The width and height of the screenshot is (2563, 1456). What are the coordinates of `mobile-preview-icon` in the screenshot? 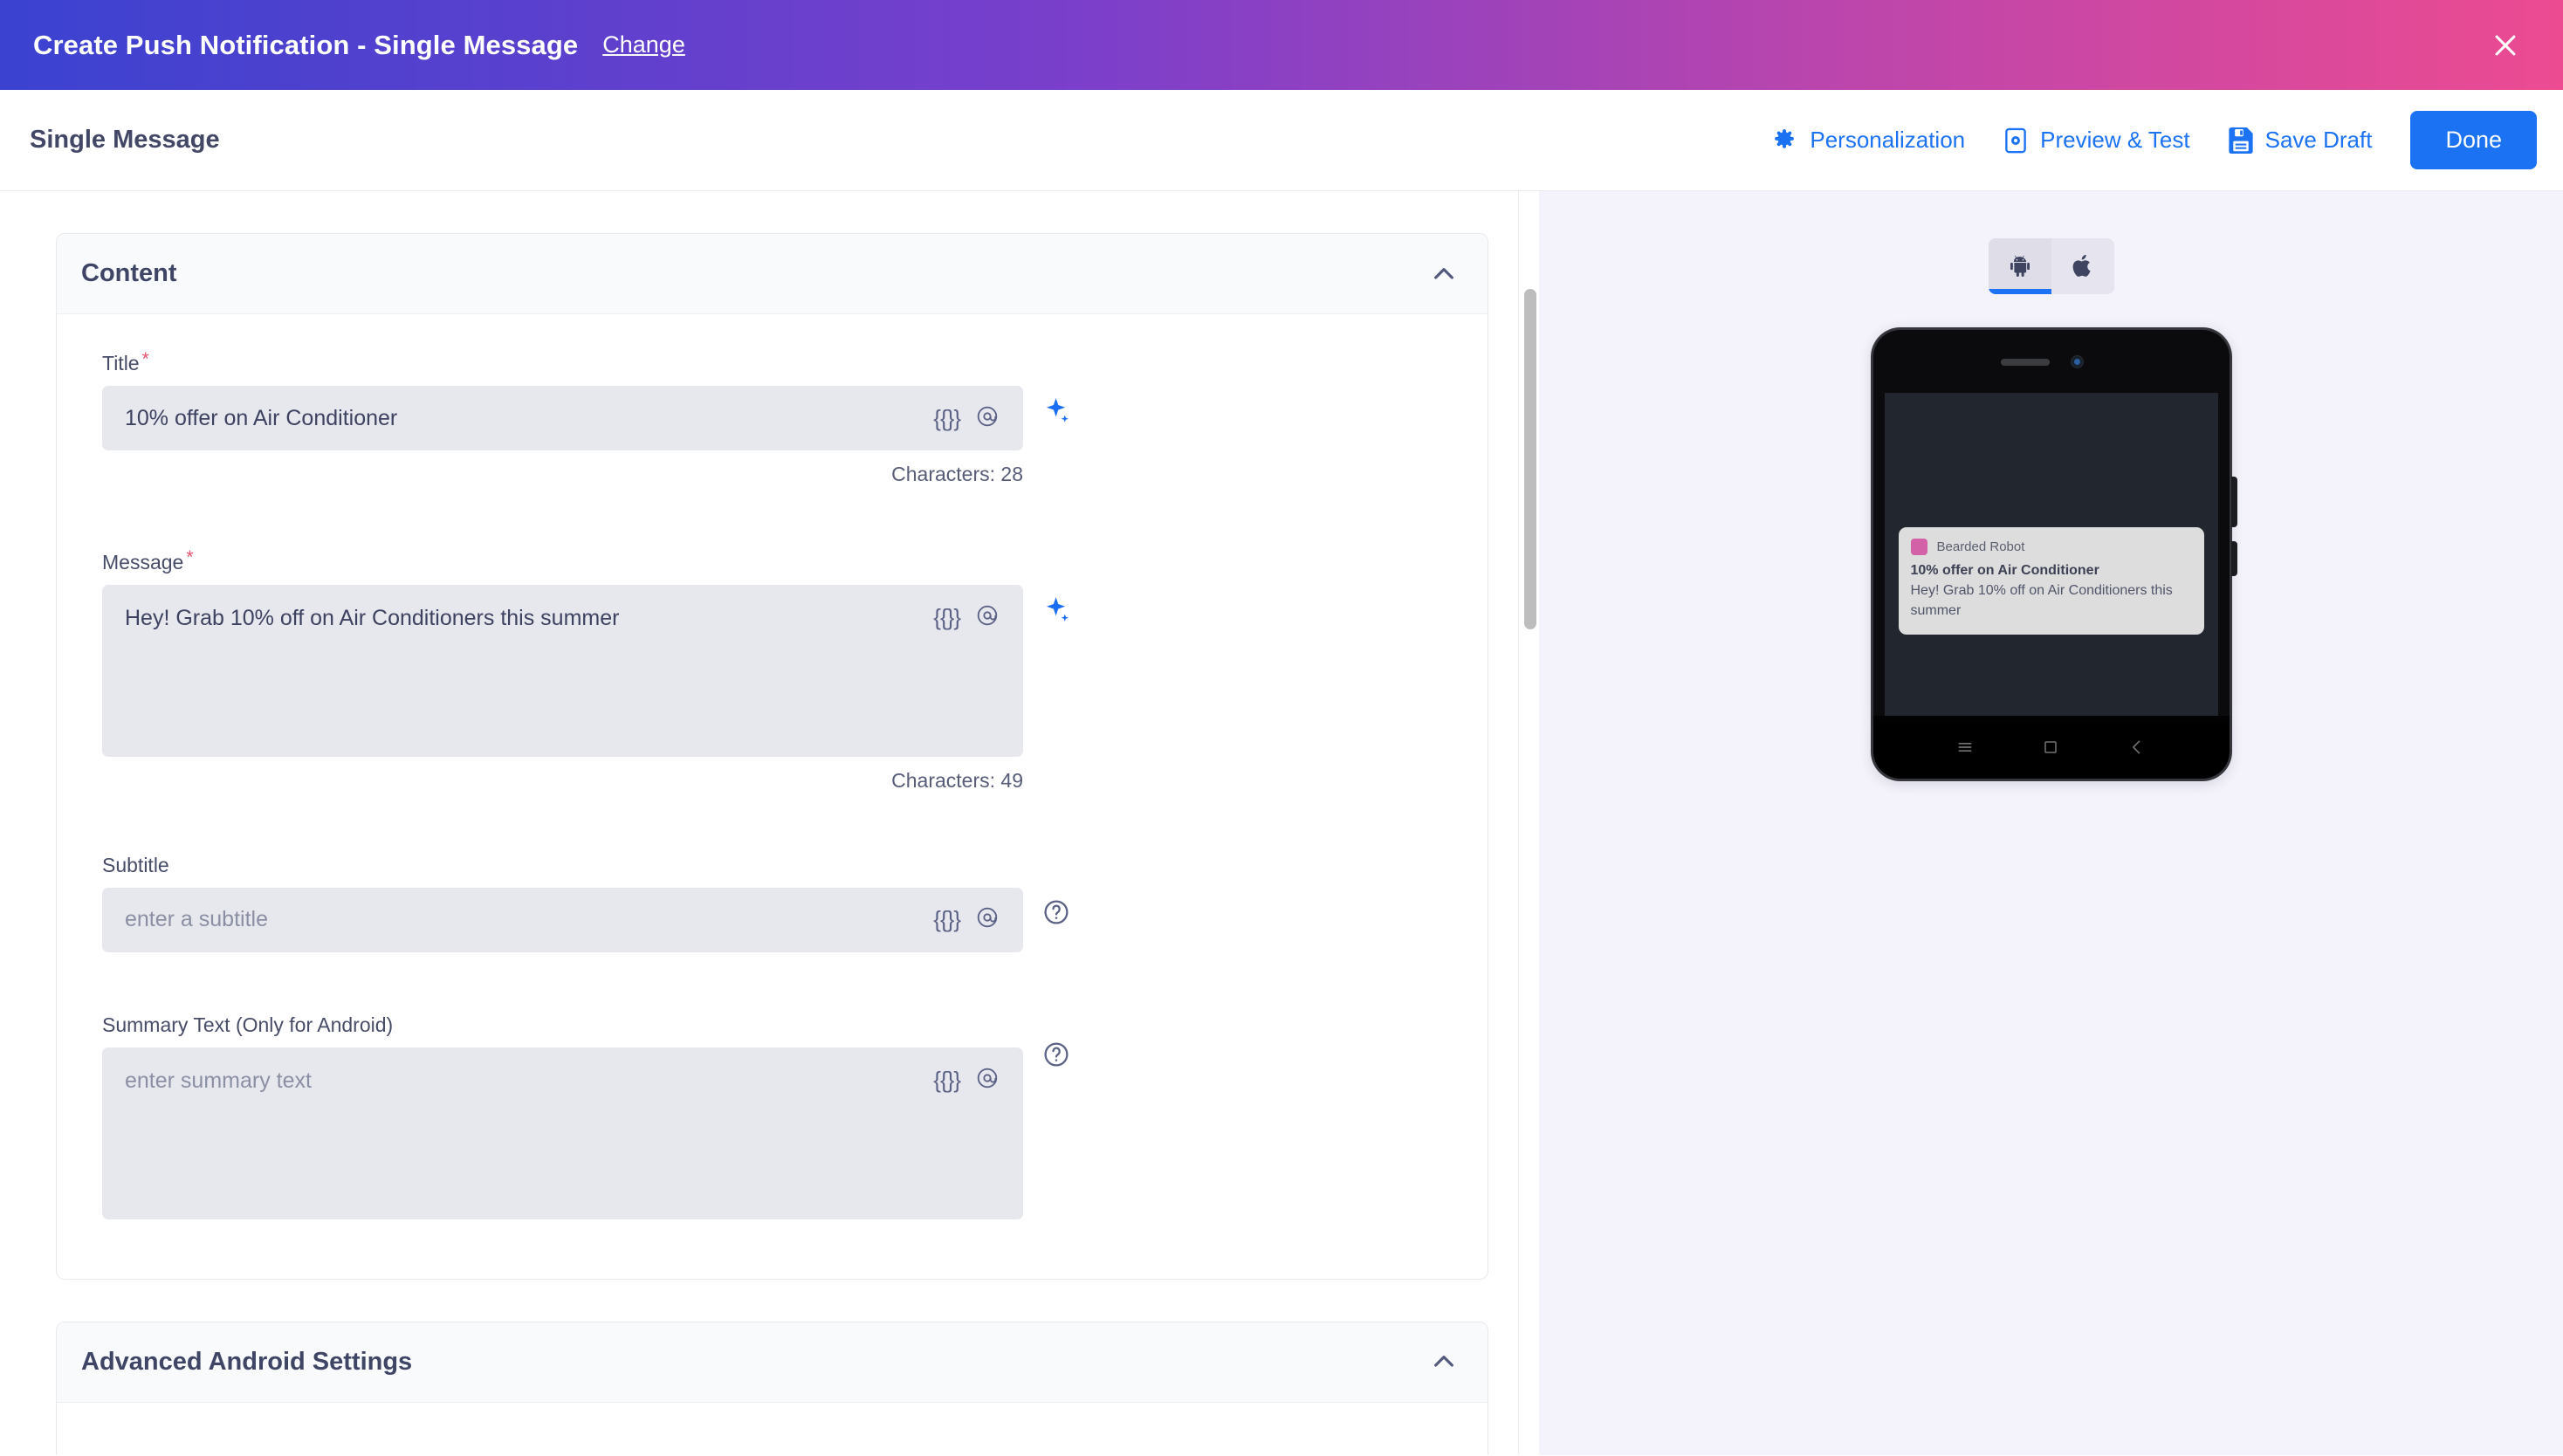 It's located at (2015, 140).